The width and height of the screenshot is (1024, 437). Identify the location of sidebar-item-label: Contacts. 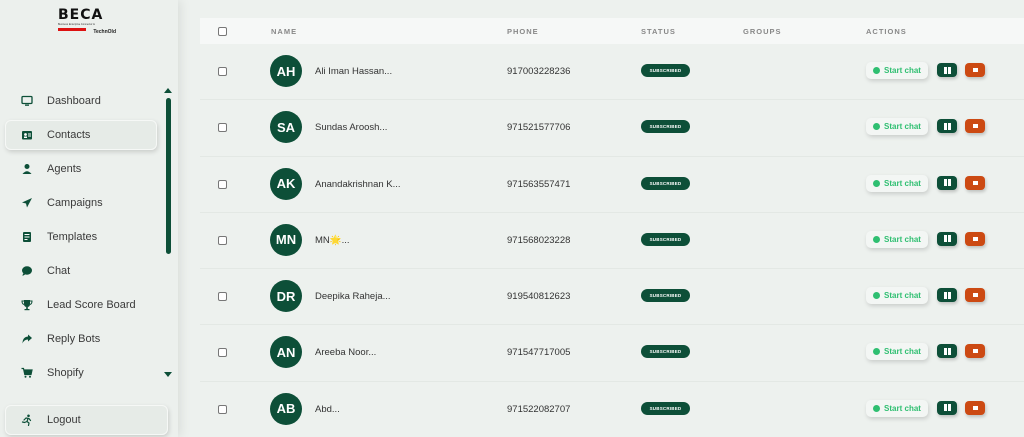
(69, 135).